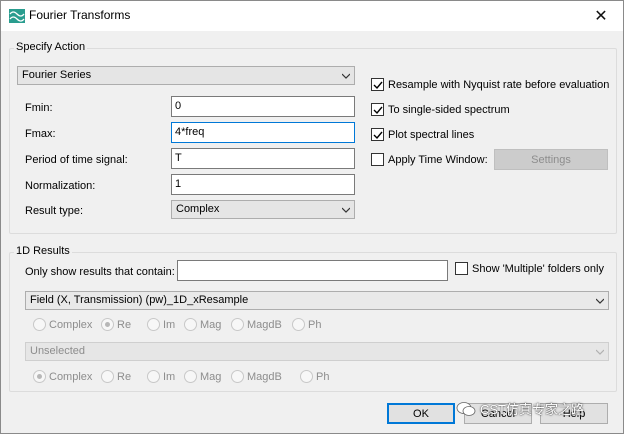  I want to click on radio-im-2: Im, so click(161, 376).